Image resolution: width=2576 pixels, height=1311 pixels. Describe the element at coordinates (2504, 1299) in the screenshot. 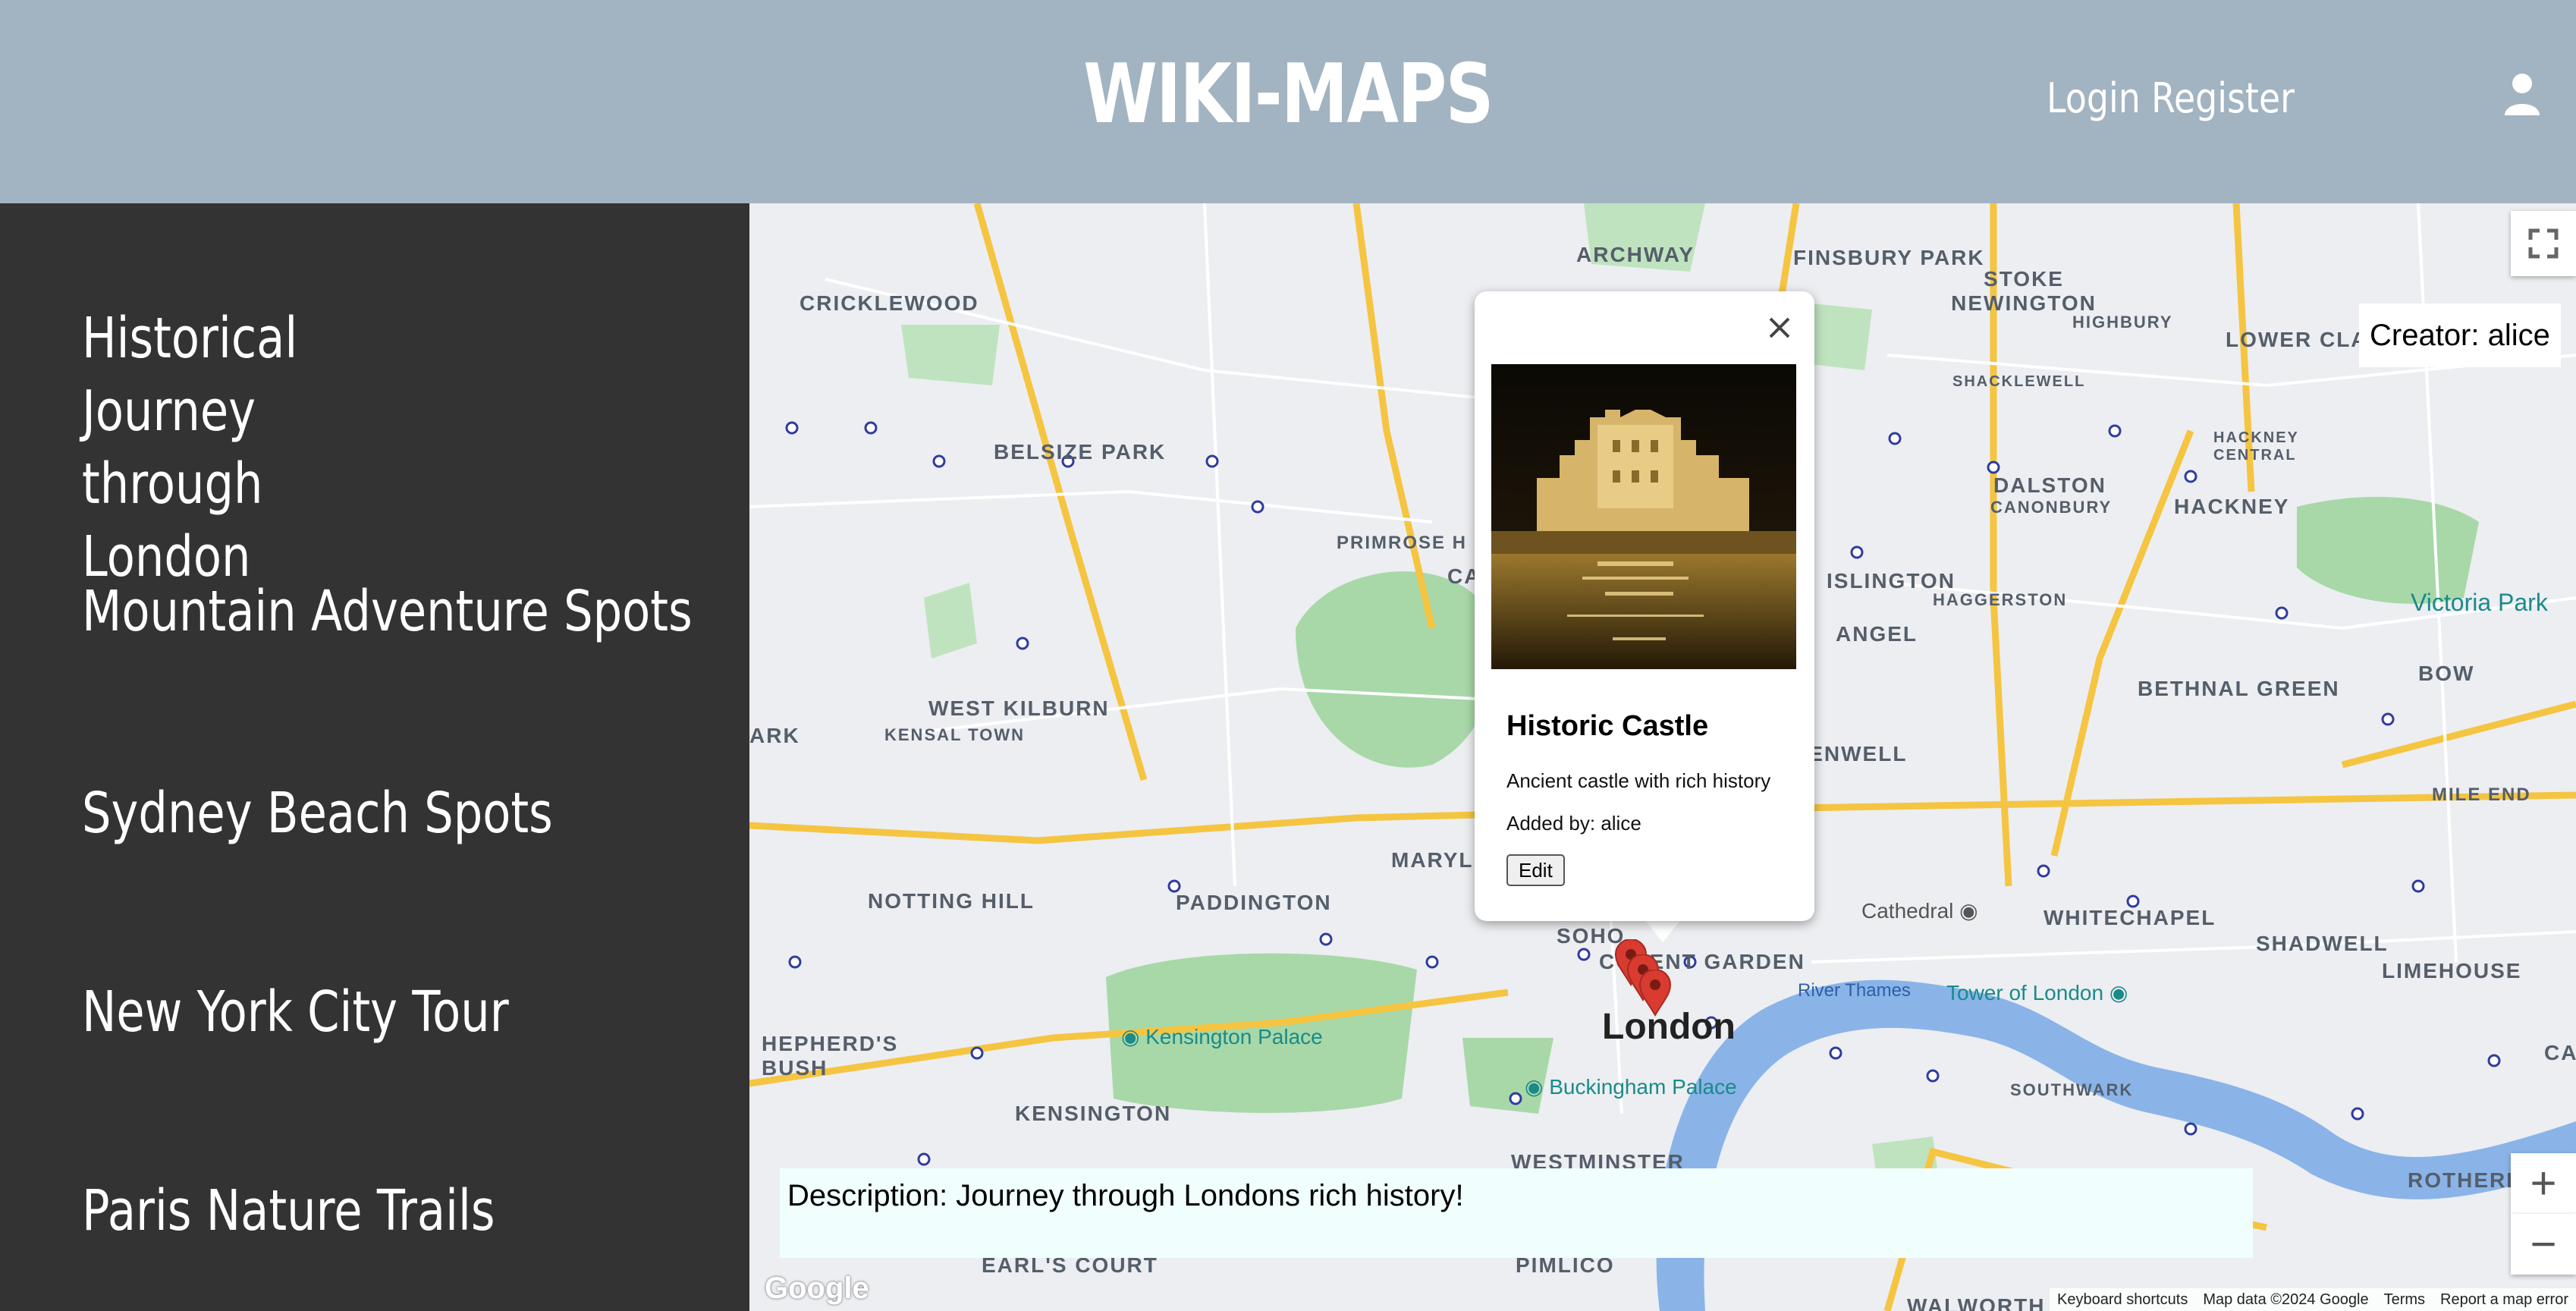

I see `report-error-link: Report a map error` at that location.